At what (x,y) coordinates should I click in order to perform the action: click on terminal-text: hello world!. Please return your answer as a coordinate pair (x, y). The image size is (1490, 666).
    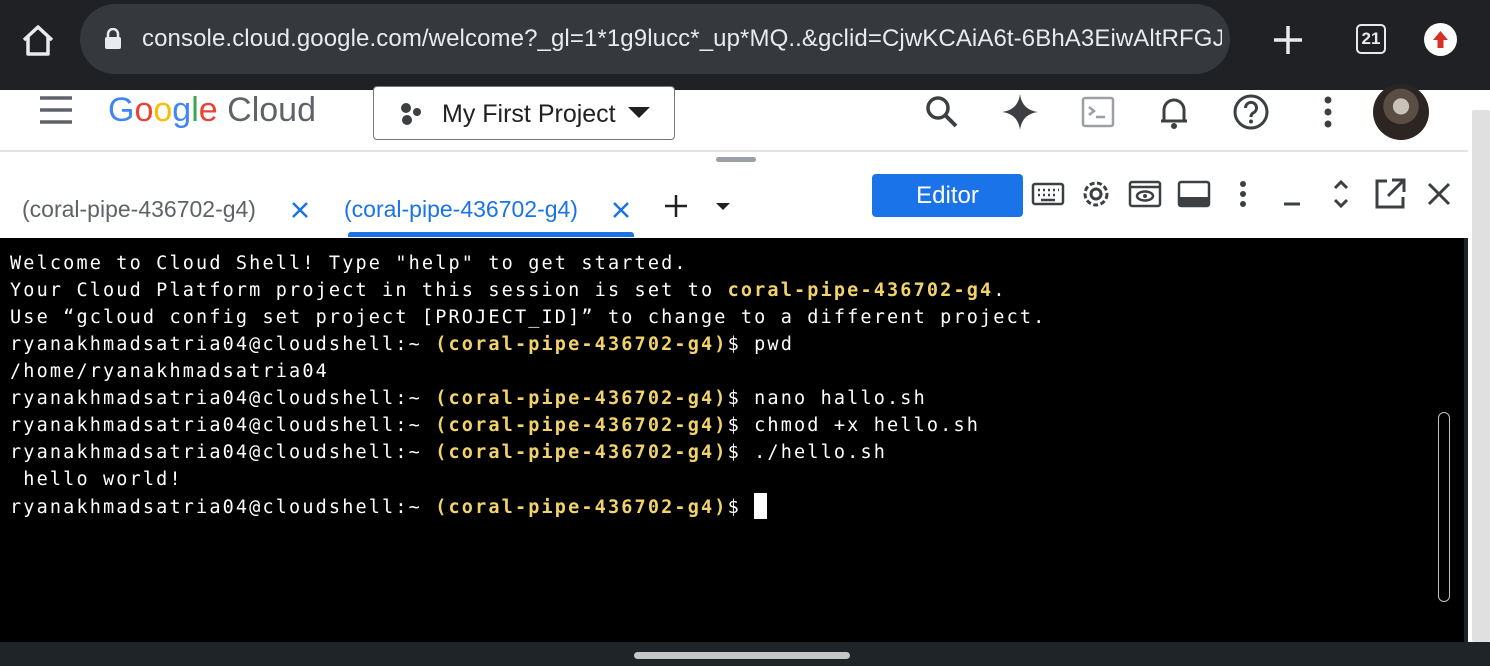
    Looking at the image, I should click on (96, 479).